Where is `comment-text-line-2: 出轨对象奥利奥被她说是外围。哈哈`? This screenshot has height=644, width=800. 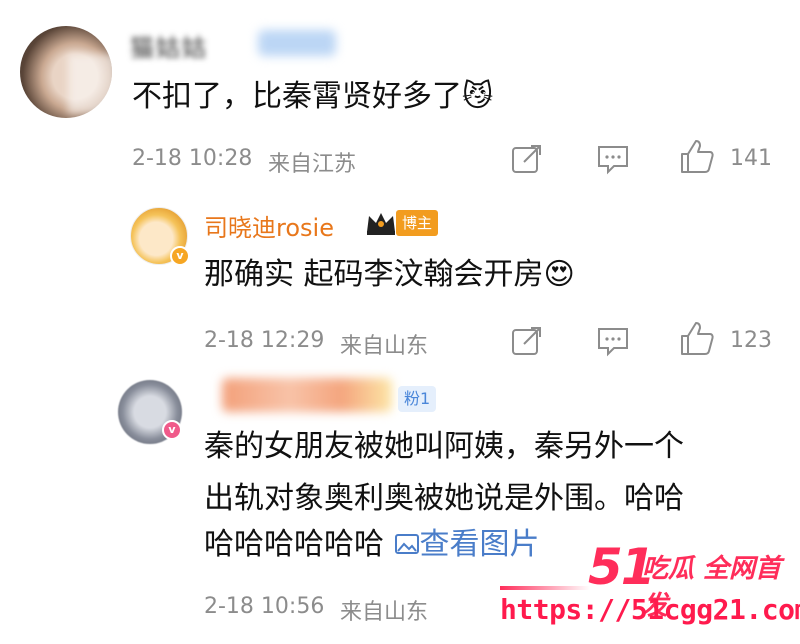
comment-text-line-2: 出轨对象奥利奥被她说是外围。哈哈 is located at coordinates (444, 498).